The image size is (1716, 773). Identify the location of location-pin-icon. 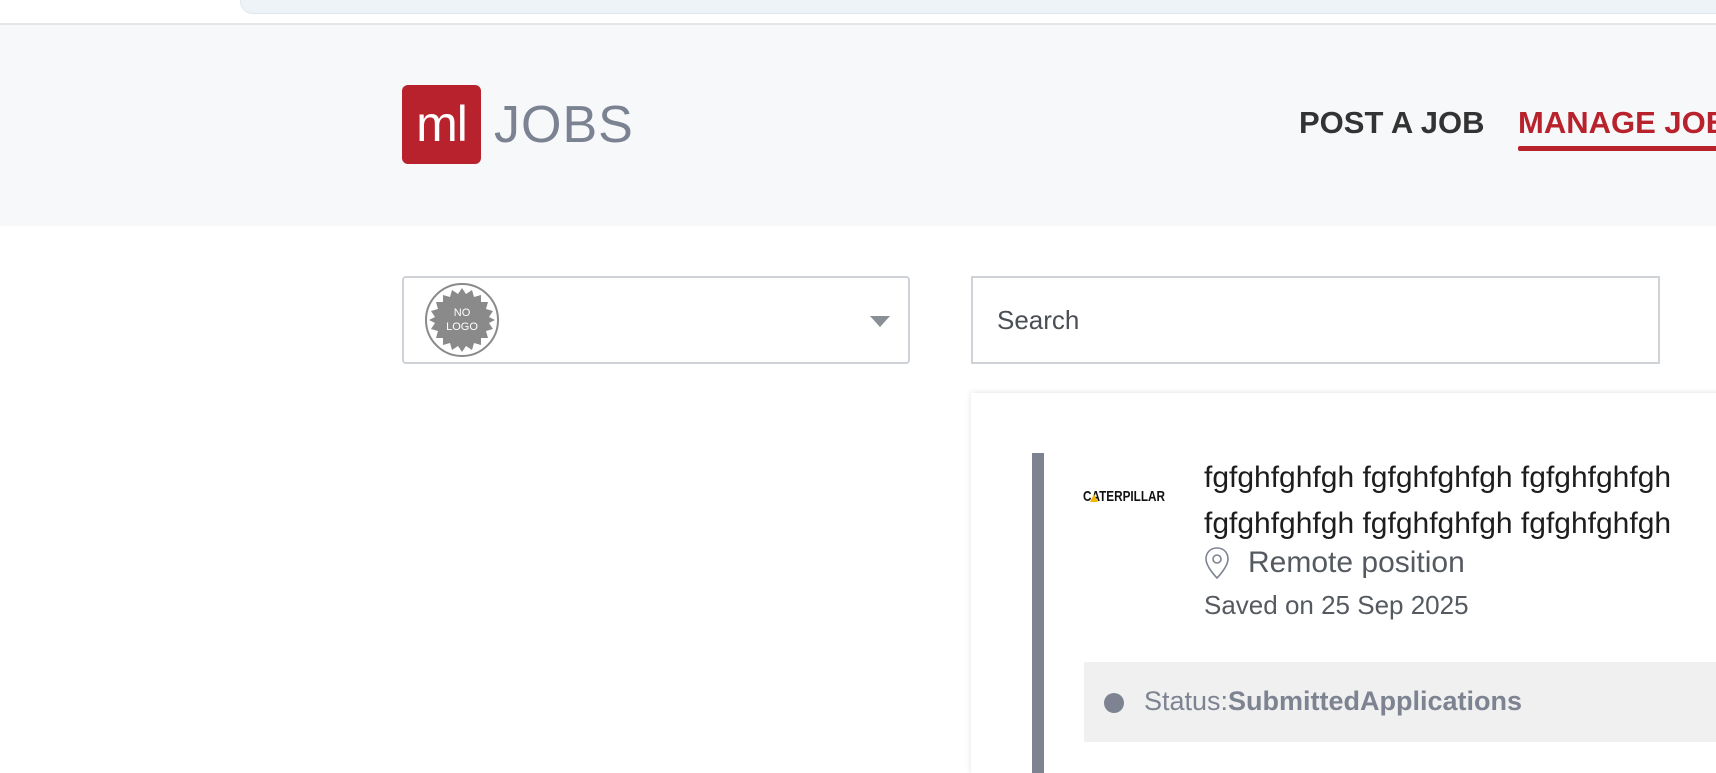
(1217, 563).